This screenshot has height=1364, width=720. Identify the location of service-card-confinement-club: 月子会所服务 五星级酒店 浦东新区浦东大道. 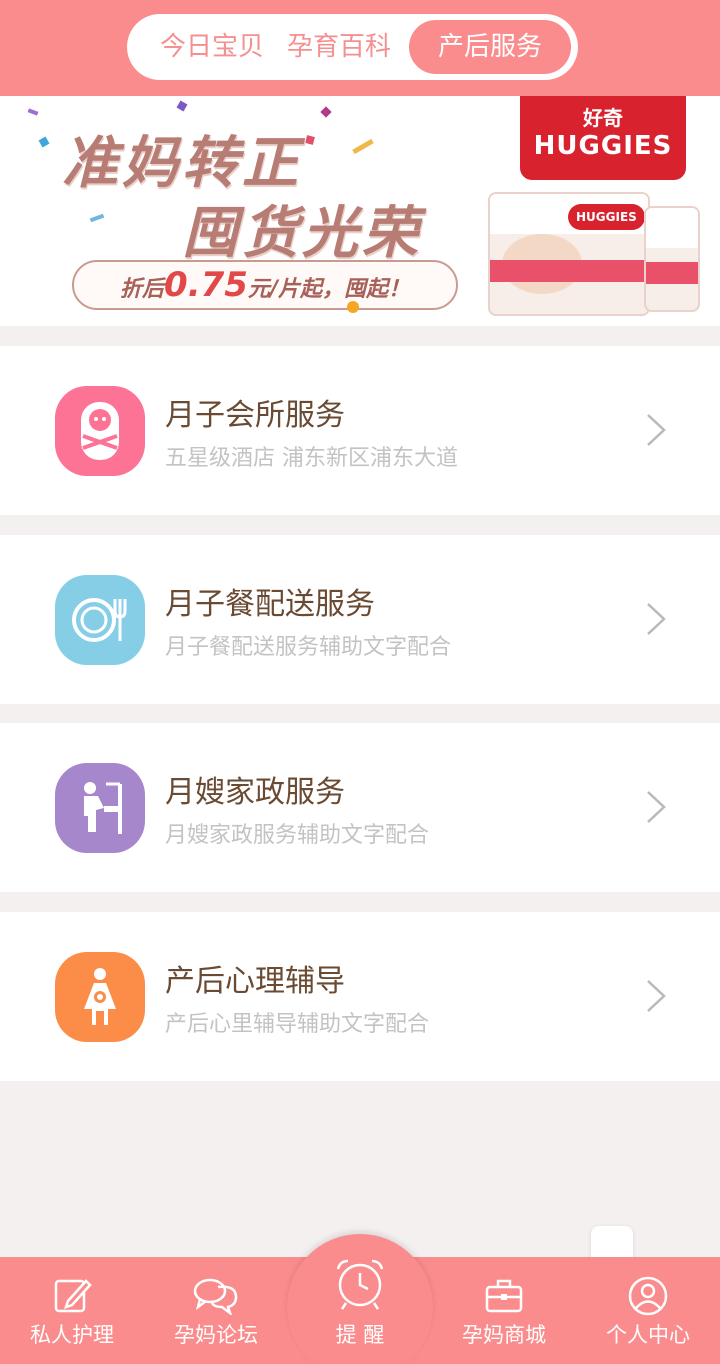
(360, 430).